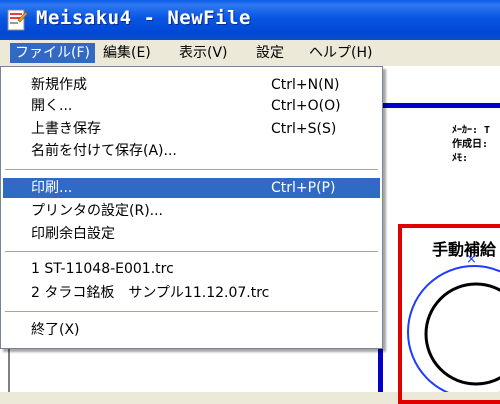 This screenshot has height=404, width=500. I want to click on menu-item-recent-1: 1 ST-11048-E001.trc, so click(191, 269).